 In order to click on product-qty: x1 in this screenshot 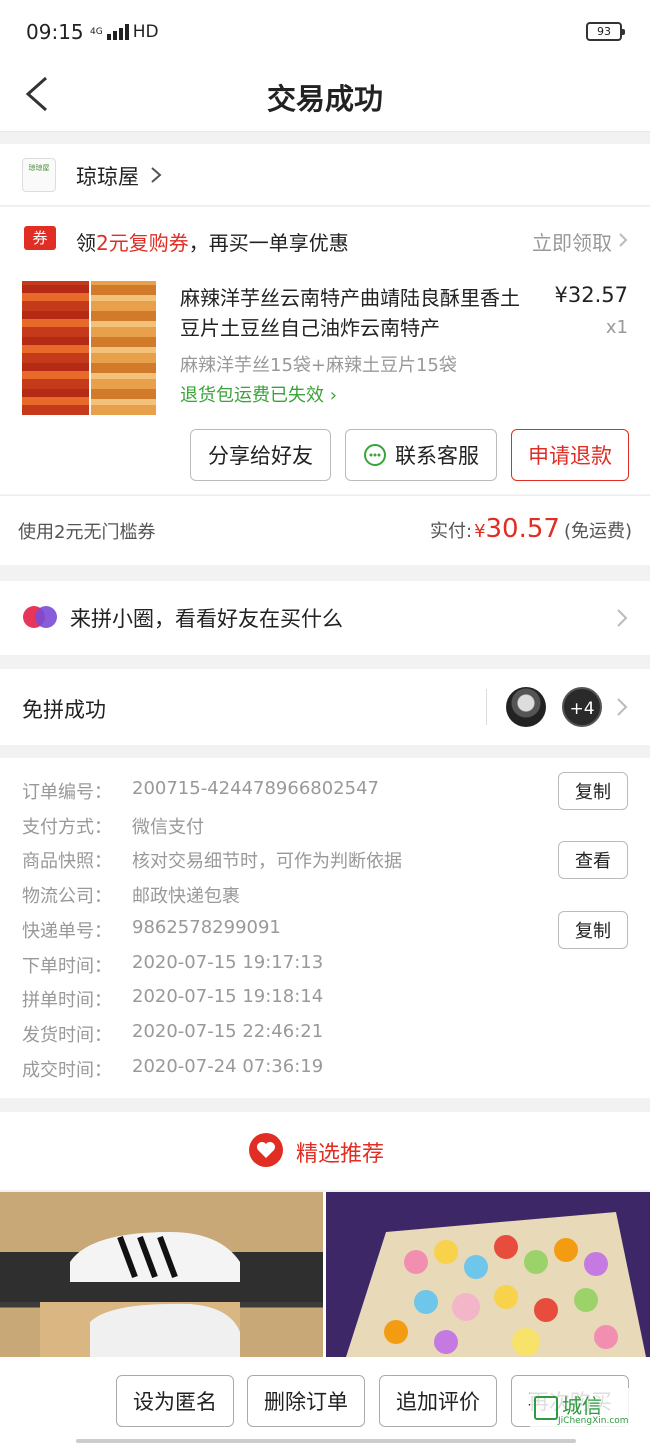, I will do `click(616, 327)`.